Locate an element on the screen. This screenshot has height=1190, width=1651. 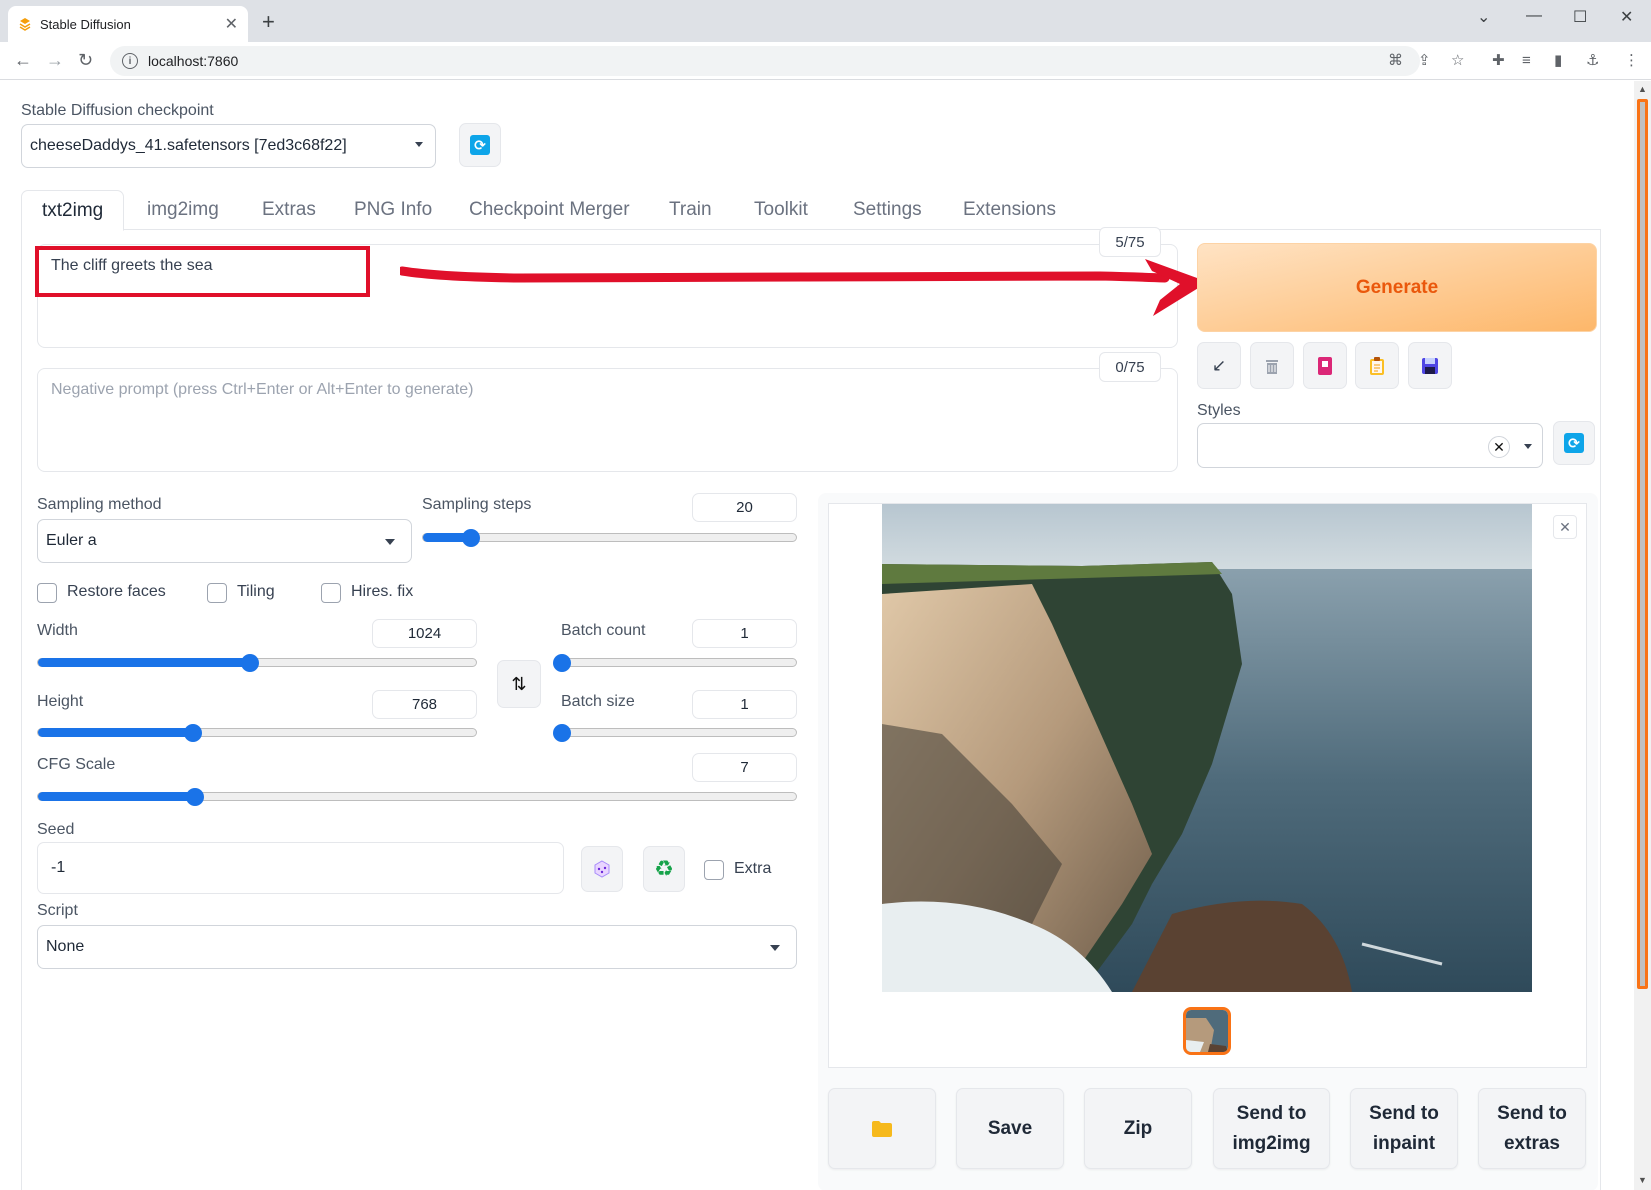
thumbnail-image is located at coordinates (1207, 1031).